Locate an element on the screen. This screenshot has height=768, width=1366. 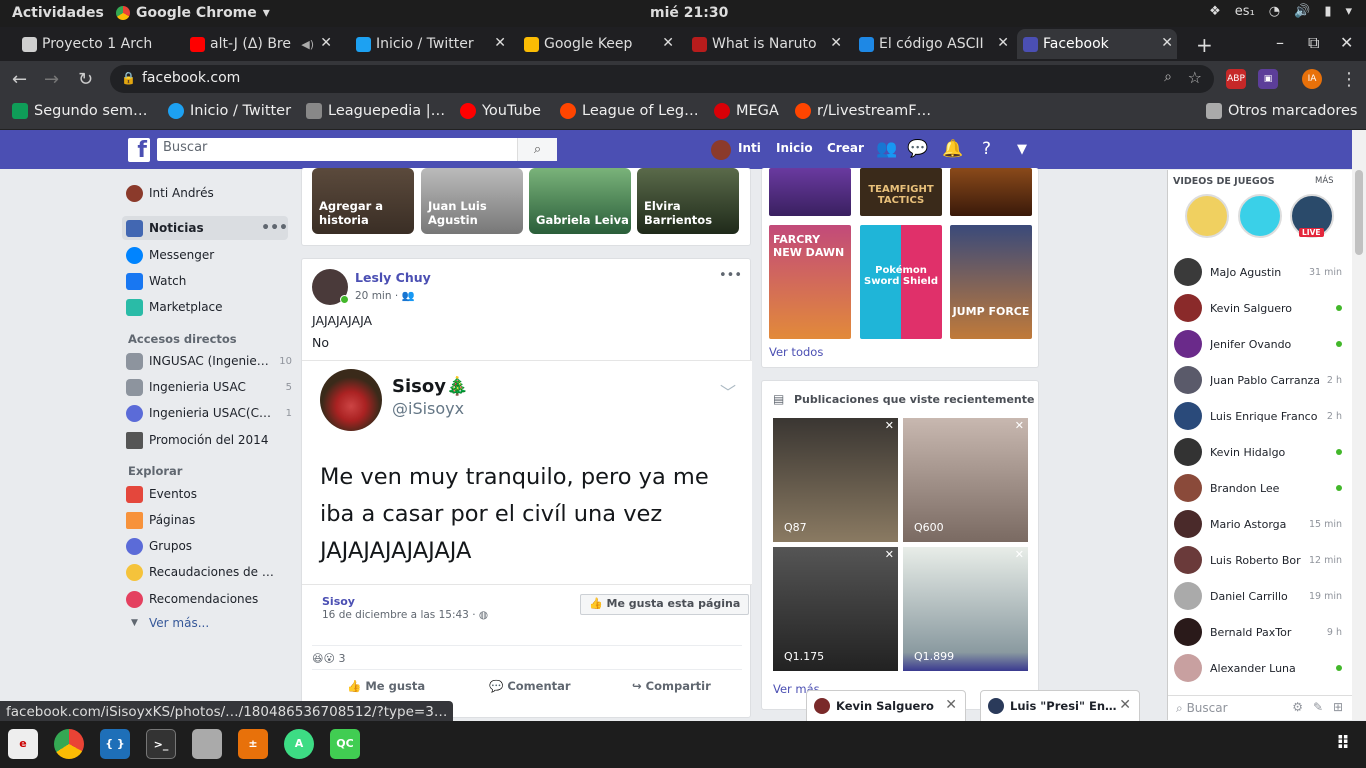
friend-requests-icon: 👥 is located at coordinates (886, 149).